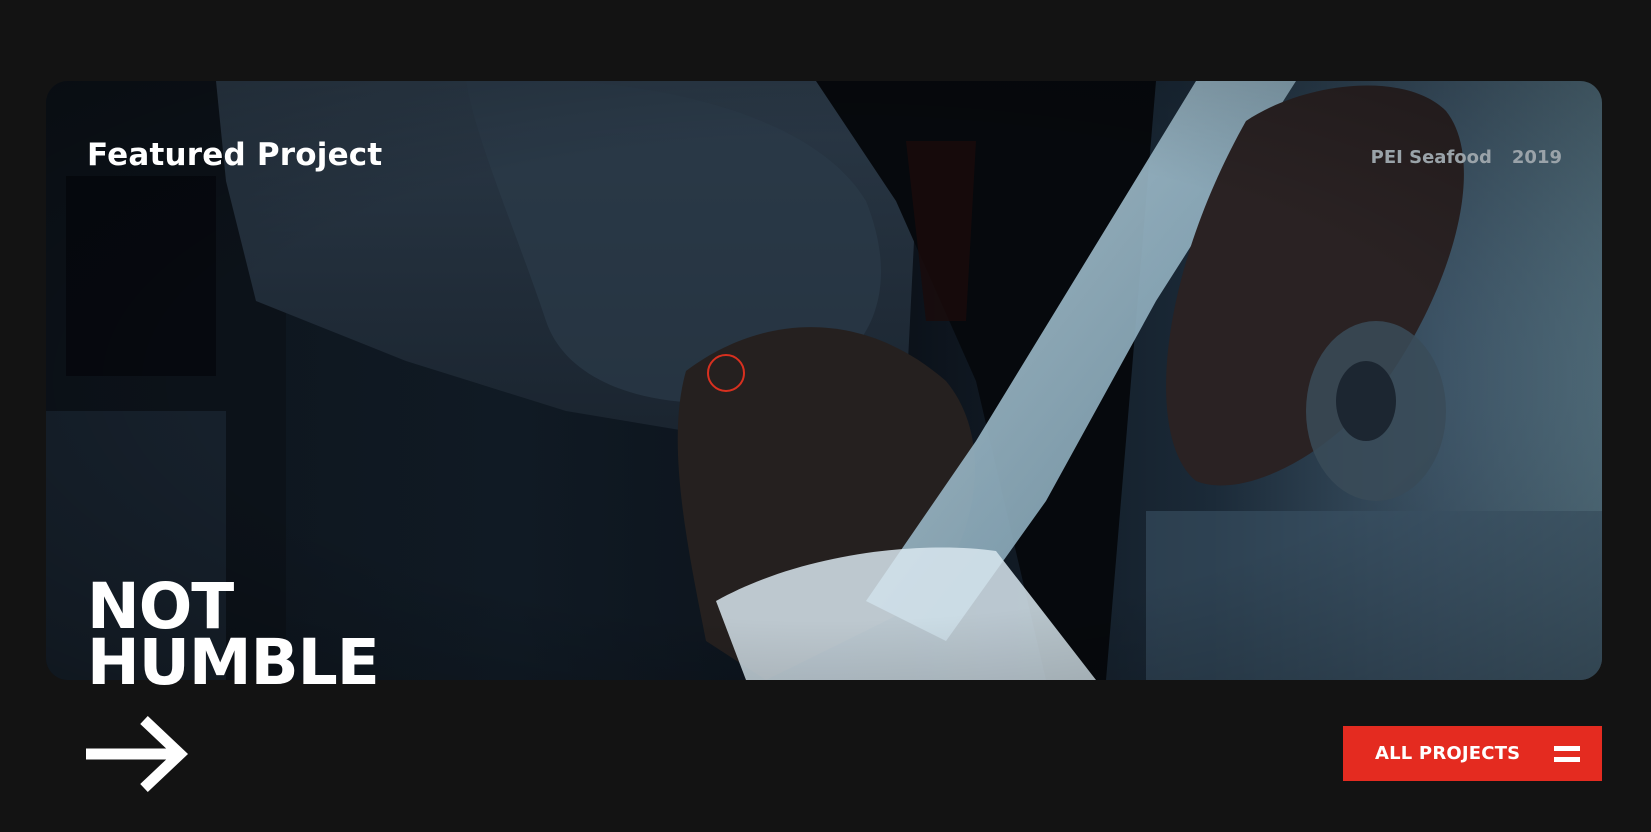 This screenshot has width=1651, height=832. What do you see at coordinates (1567, 754) in the screenshot?
I see `menu-icon` at bounding box center [1567, 754].